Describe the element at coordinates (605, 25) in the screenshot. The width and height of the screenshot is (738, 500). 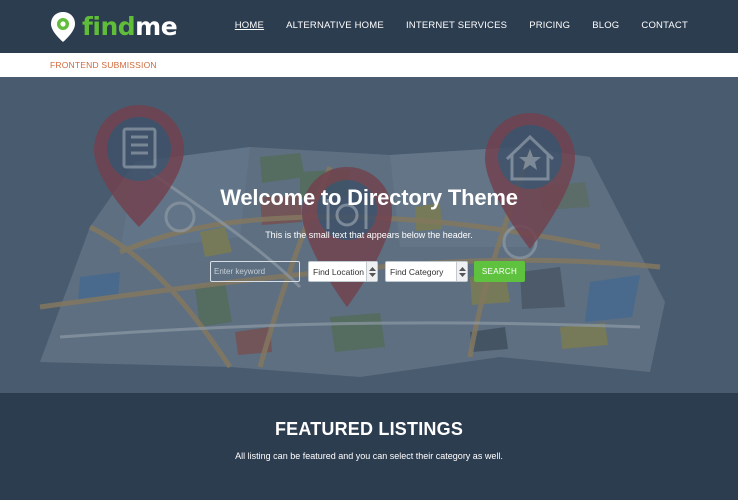
I see `nav-blog: BLOG` at that location.